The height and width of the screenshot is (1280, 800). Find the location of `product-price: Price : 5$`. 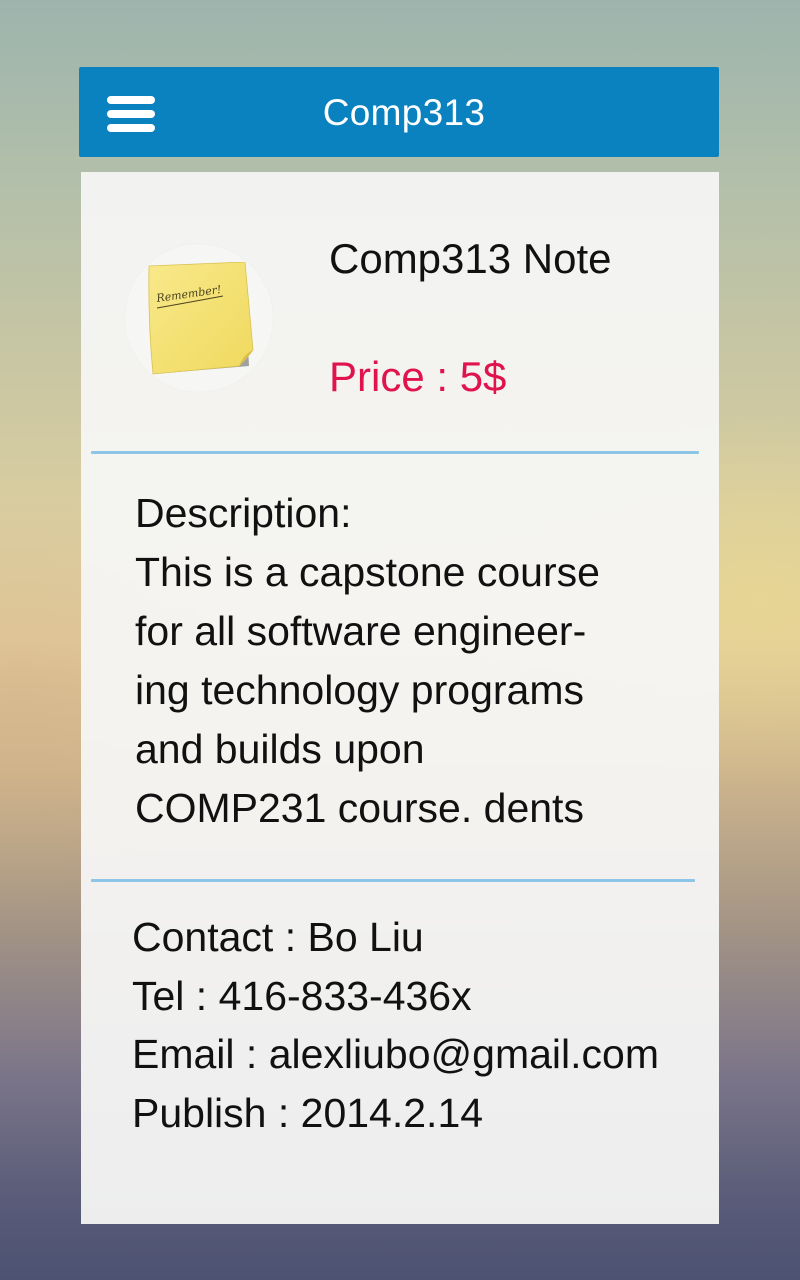

product-price: Price : 5$ is located at coordinates (418, 376).